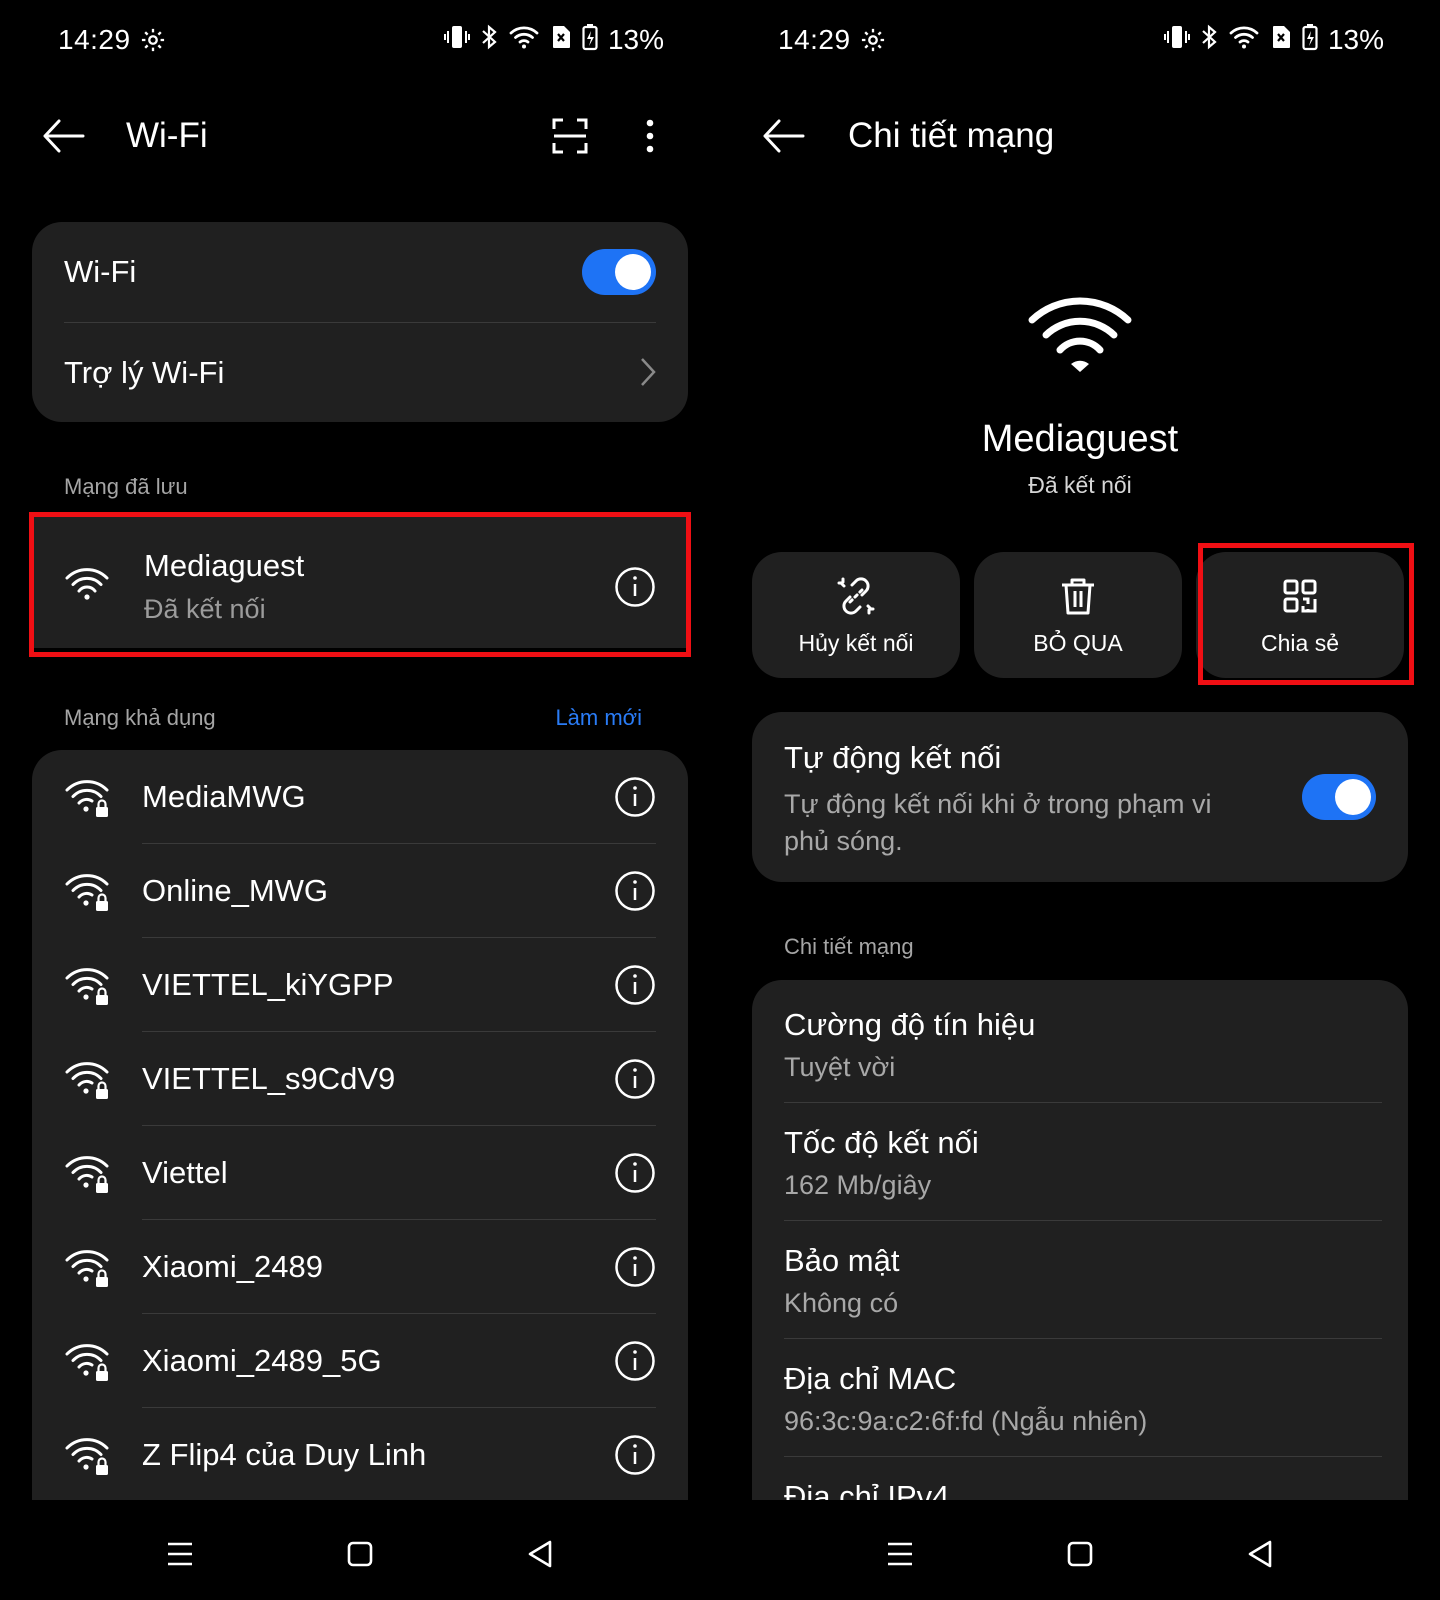  What do you see at coordinates (360, 582) in the screenshot?
I see `saved-network-row: Mediaguest Đã kết nối` at bounding box center [360, 582].